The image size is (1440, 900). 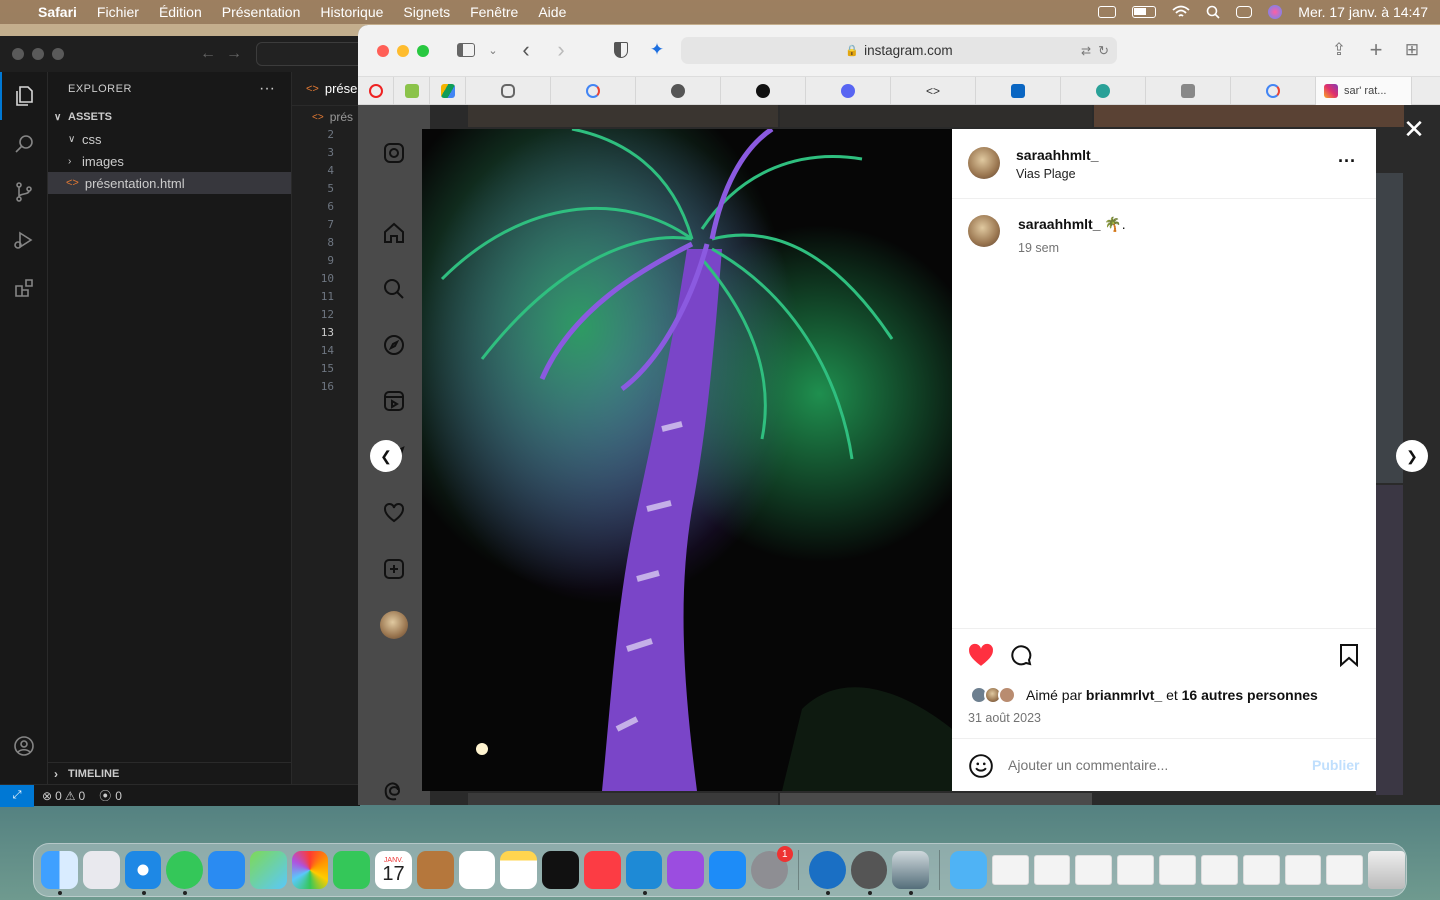 What do you see at coordinates (57, 12) in the screenshot?
I see `menubar-app-name: Safari` at bounding box center [57, 12].